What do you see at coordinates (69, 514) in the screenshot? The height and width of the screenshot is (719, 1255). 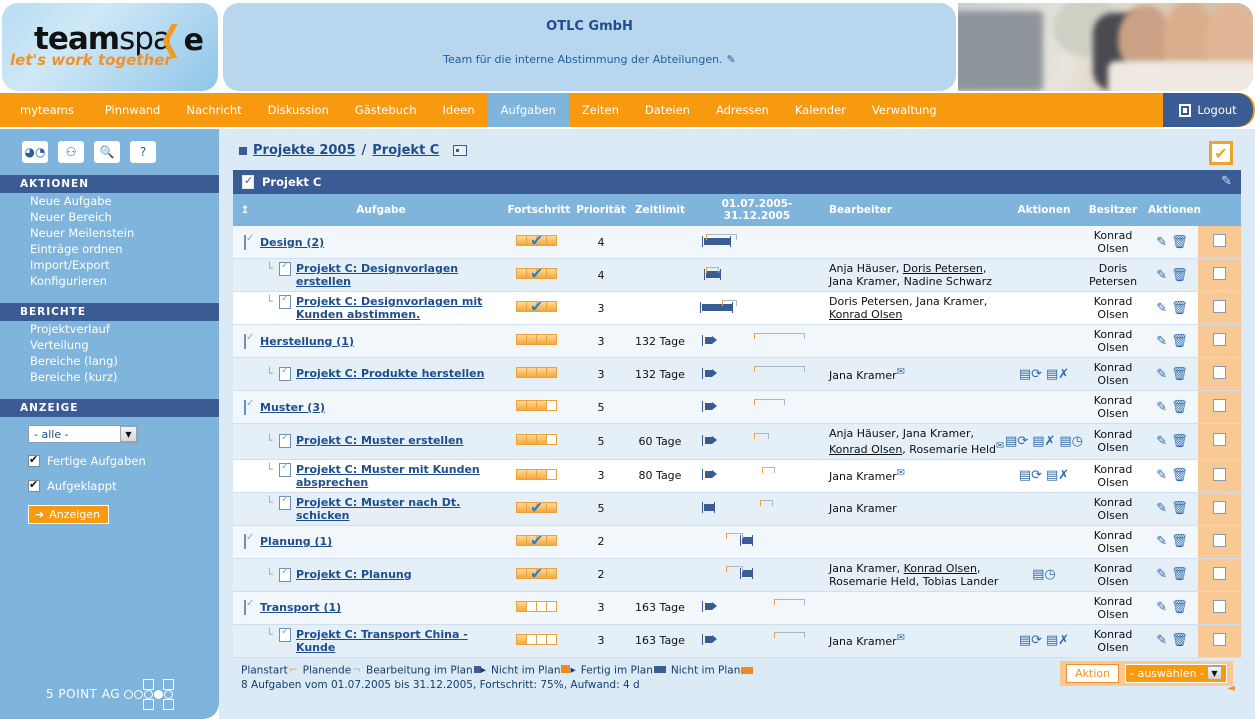 I see `anzeigen-button: ➔ Anzeigen` at bounding box center [69, 514].